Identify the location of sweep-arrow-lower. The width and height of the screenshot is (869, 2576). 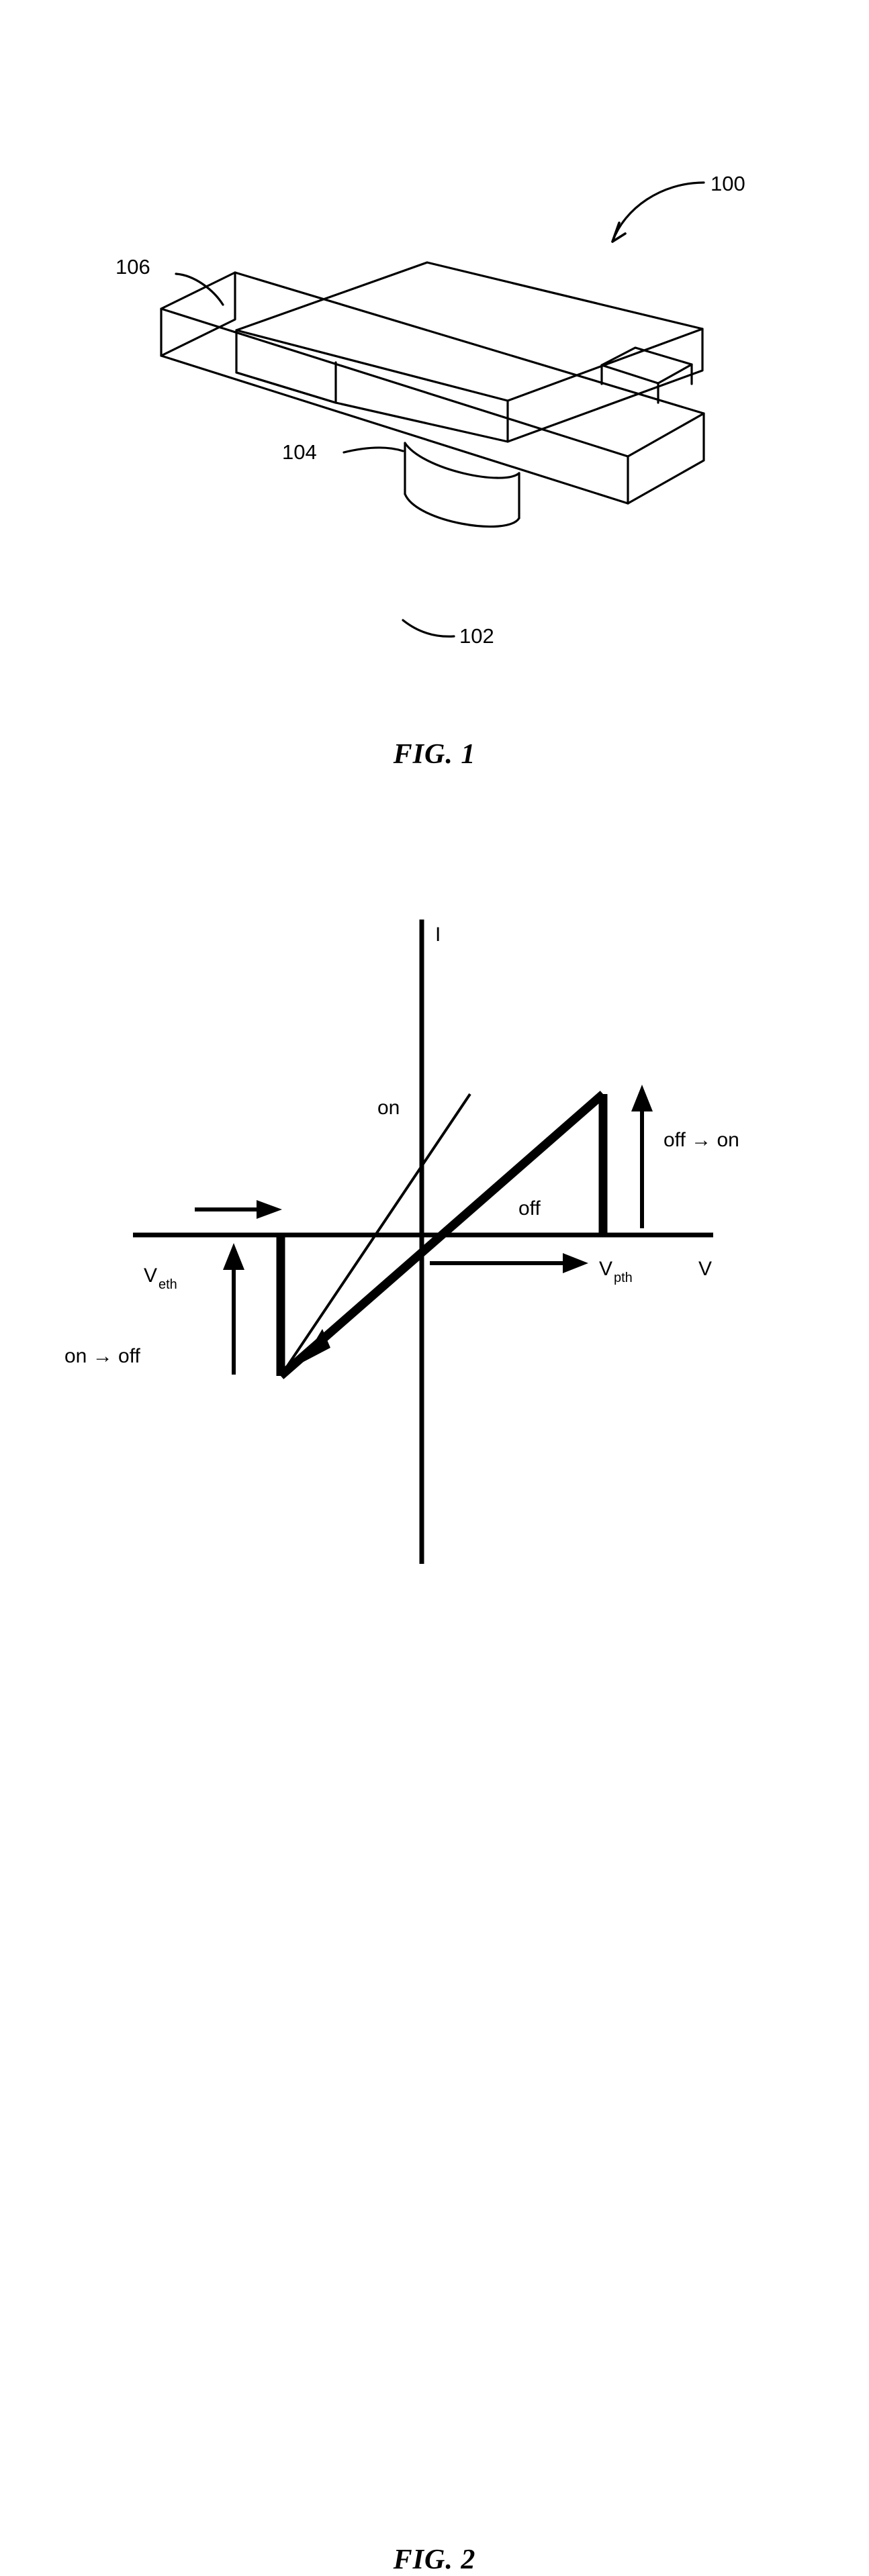
(509, 1263).